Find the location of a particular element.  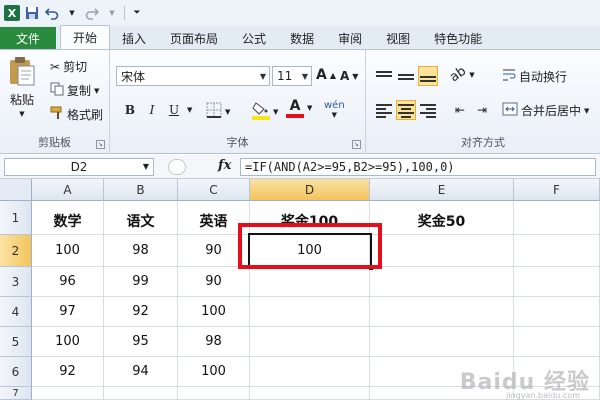

cell-a6: 92 is located at coordinates (68, 372).